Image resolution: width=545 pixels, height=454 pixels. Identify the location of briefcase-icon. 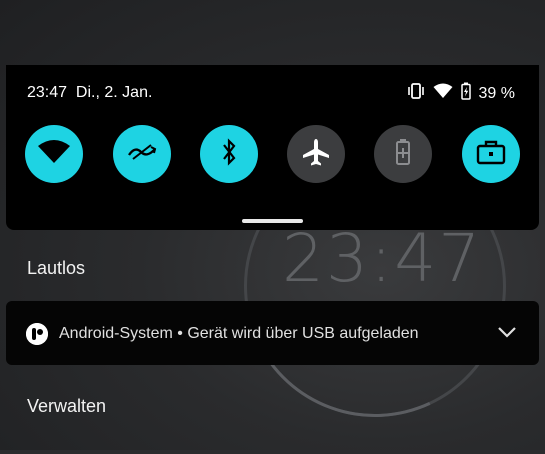
(491, 154).